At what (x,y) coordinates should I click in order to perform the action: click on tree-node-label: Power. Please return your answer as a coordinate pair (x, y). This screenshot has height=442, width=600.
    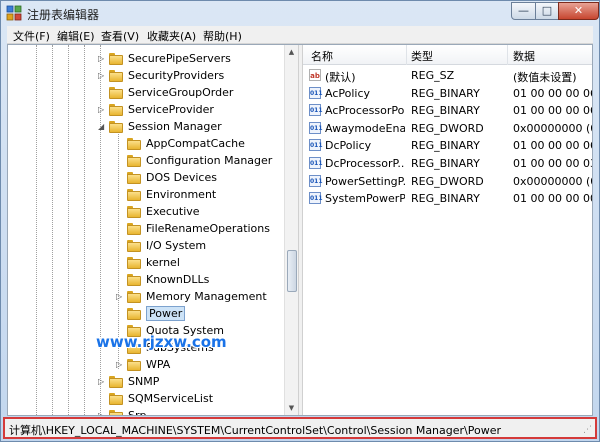
    Looking at the image, I should click on (166, 313).